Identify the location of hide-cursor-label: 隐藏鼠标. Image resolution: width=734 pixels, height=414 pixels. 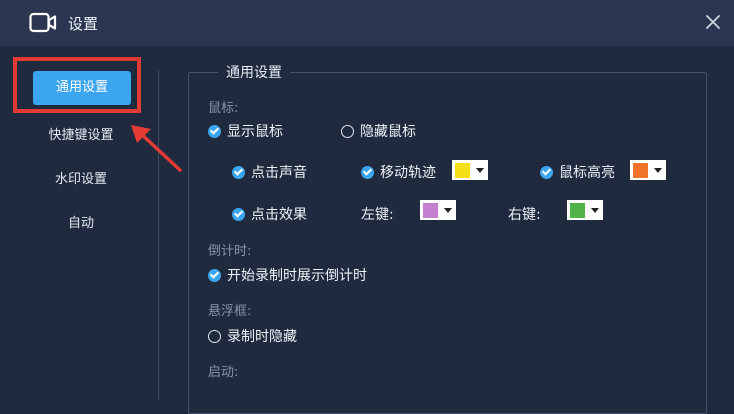
(388, 132).